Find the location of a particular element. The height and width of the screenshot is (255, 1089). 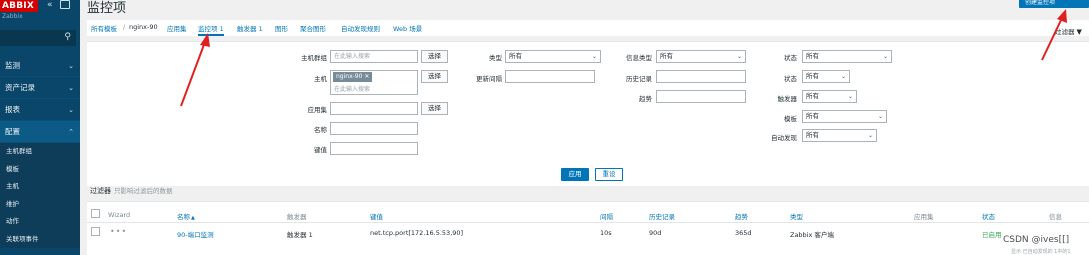

host-tag: nginx-90 ✕ is located at coordinates (353, 77).